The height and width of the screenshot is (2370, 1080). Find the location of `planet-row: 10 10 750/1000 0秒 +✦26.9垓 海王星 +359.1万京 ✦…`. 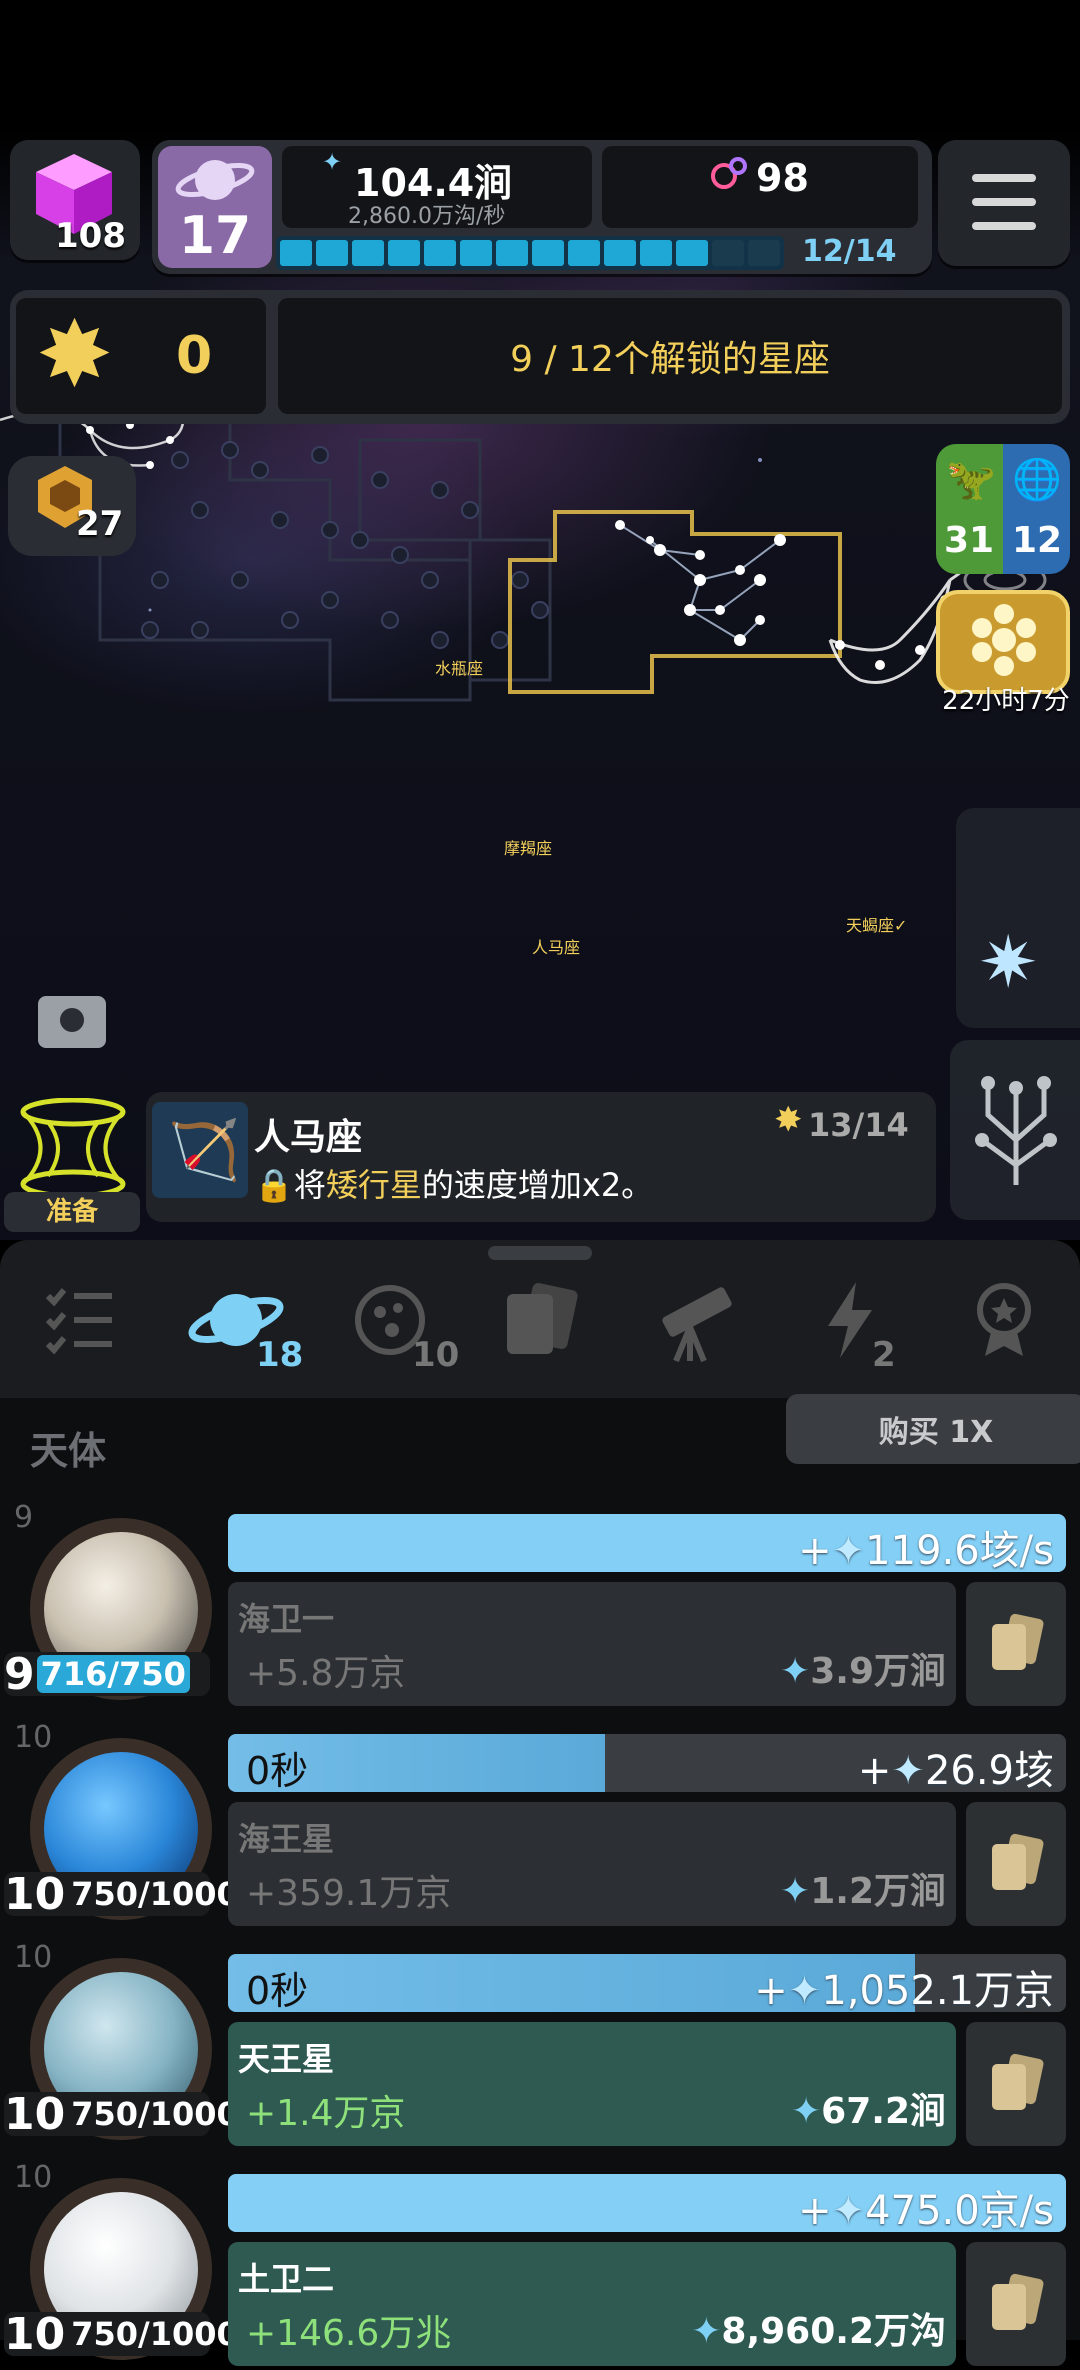

planet-row: 10 10 750/1000 0秒 +✦26.9垓 海王星 +359.1万京 ✦… is located at coordinates (540, 1825).